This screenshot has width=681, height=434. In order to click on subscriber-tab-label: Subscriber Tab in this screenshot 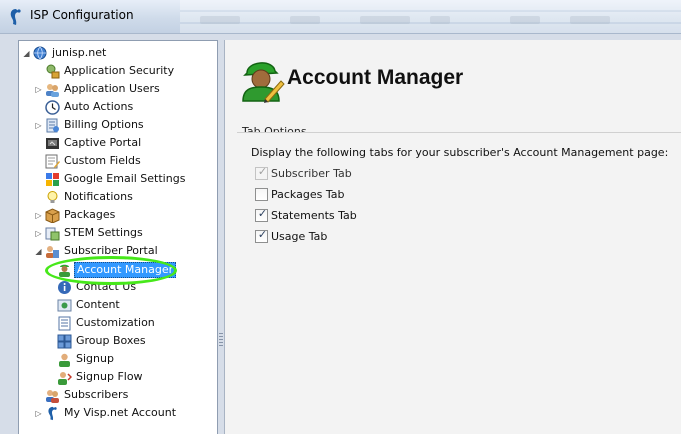, I will do `click(311, 173)`.